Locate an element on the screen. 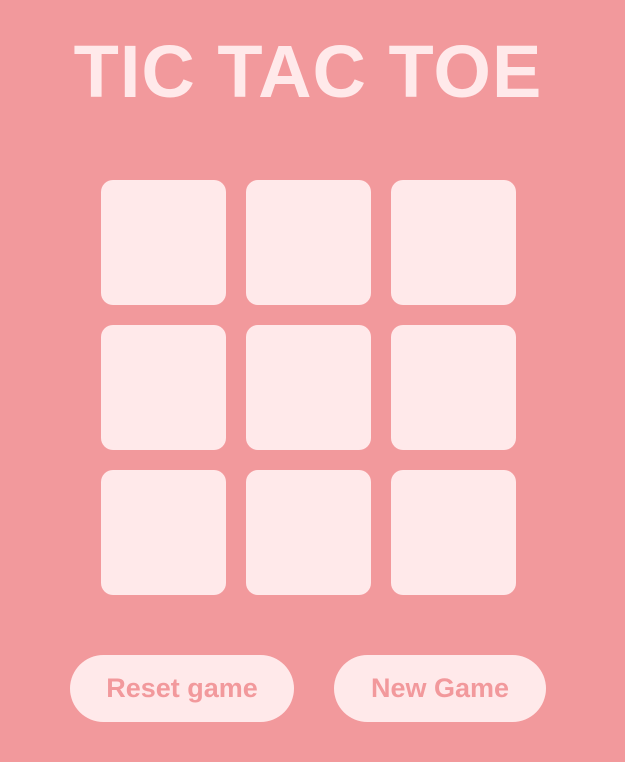 The image size is (625, 762). reset-game-button: Reset game is located at coordinates (182, 688).